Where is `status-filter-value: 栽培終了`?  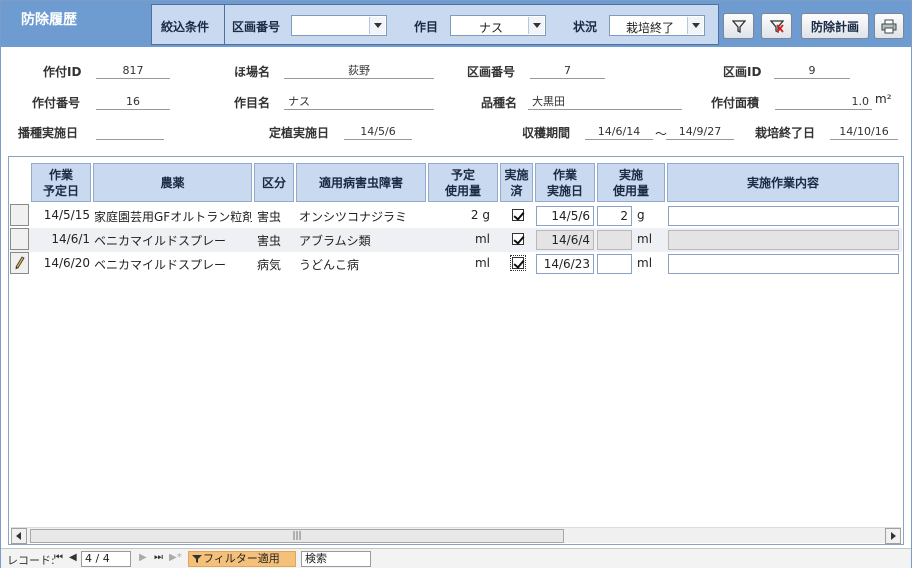 status-filter-value: 栽培終了 is located at coordinates (649, 28).